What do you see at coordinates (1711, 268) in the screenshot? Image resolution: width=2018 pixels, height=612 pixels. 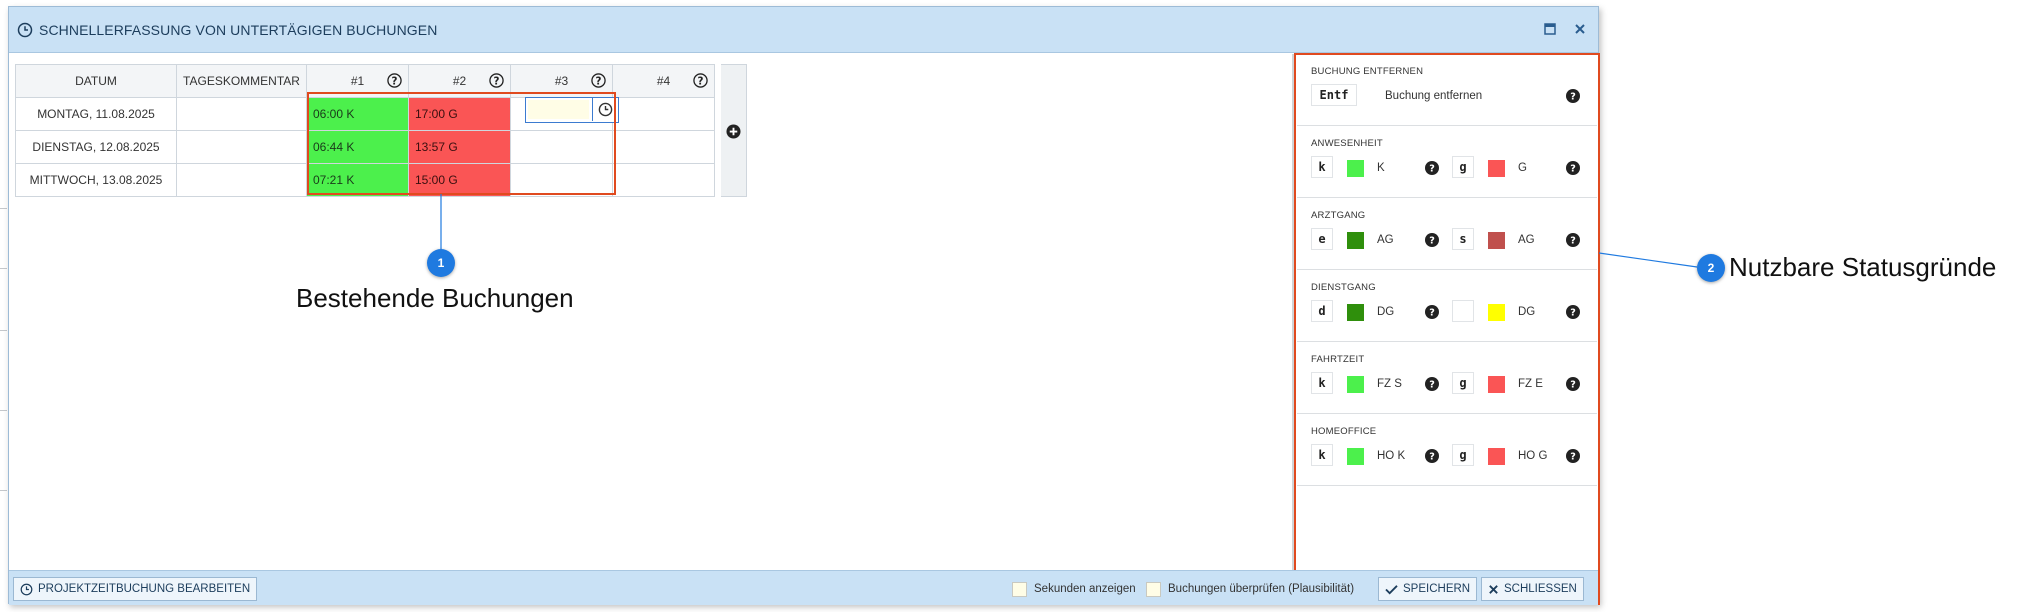 I see `annotation-badge-2: 2` at bounding box center [1711, 268].